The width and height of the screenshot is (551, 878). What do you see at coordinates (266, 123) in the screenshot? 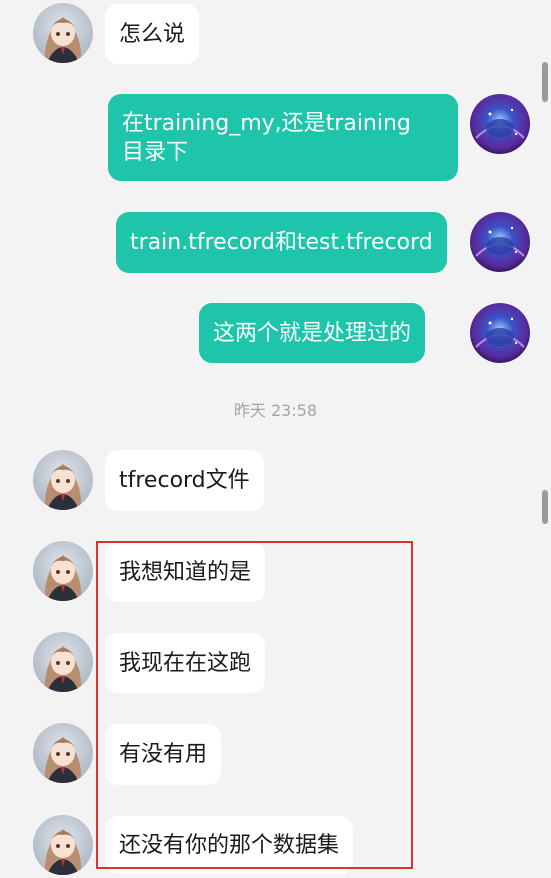
I see `message-text-line: 在training_my,还是training` at bounding box center [266, 123].